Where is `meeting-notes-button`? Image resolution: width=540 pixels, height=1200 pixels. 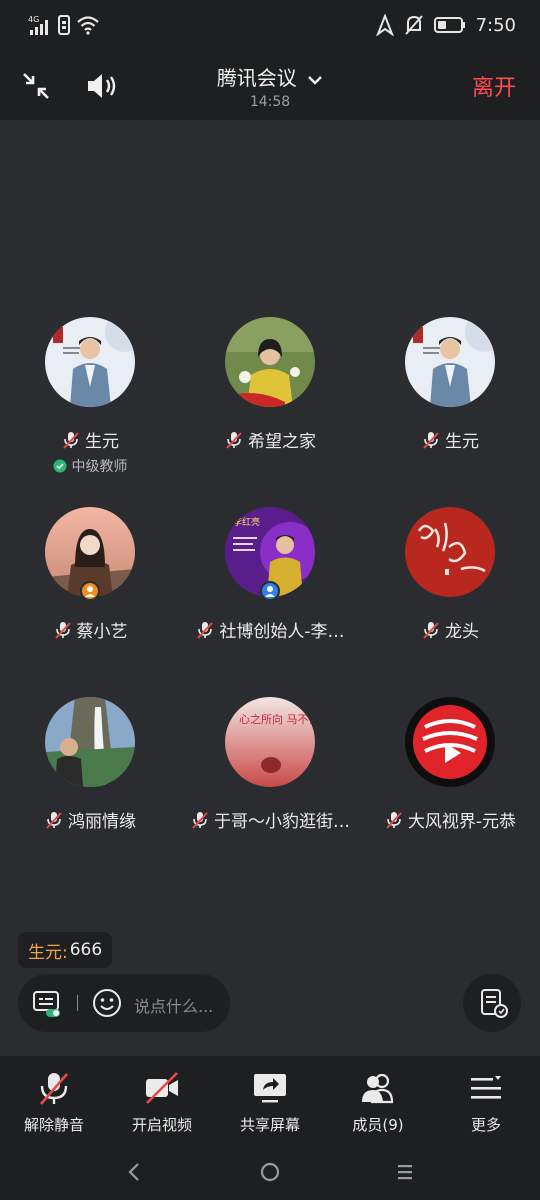 meeting-notes-button is located at coordinates (492, 1003).